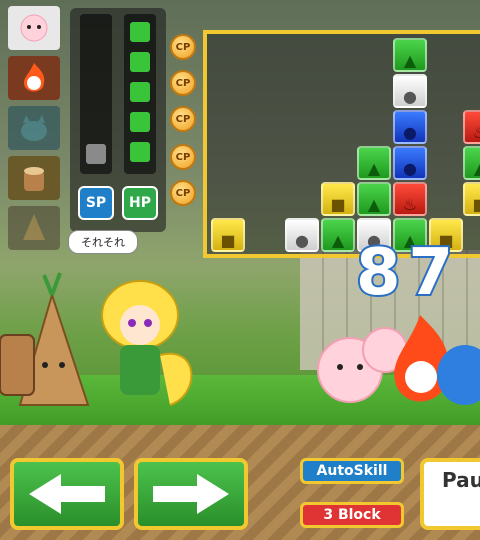 This screenshot has height=540, width=480. I want to click on blue-cat-icon, so click(34, 128).